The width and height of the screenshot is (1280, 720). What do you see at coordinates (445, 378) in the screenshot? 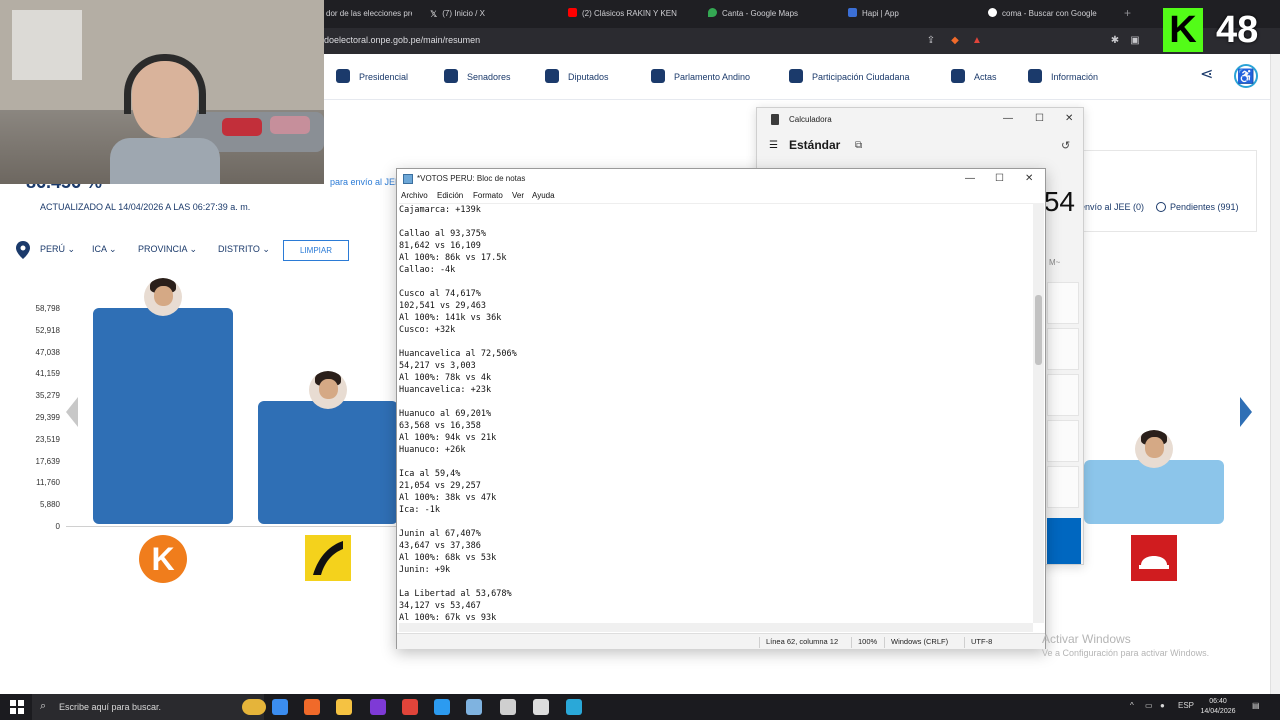
I see `notepad-line: Al 100%: 78k vs 4k` at bounding box center [445, 378].